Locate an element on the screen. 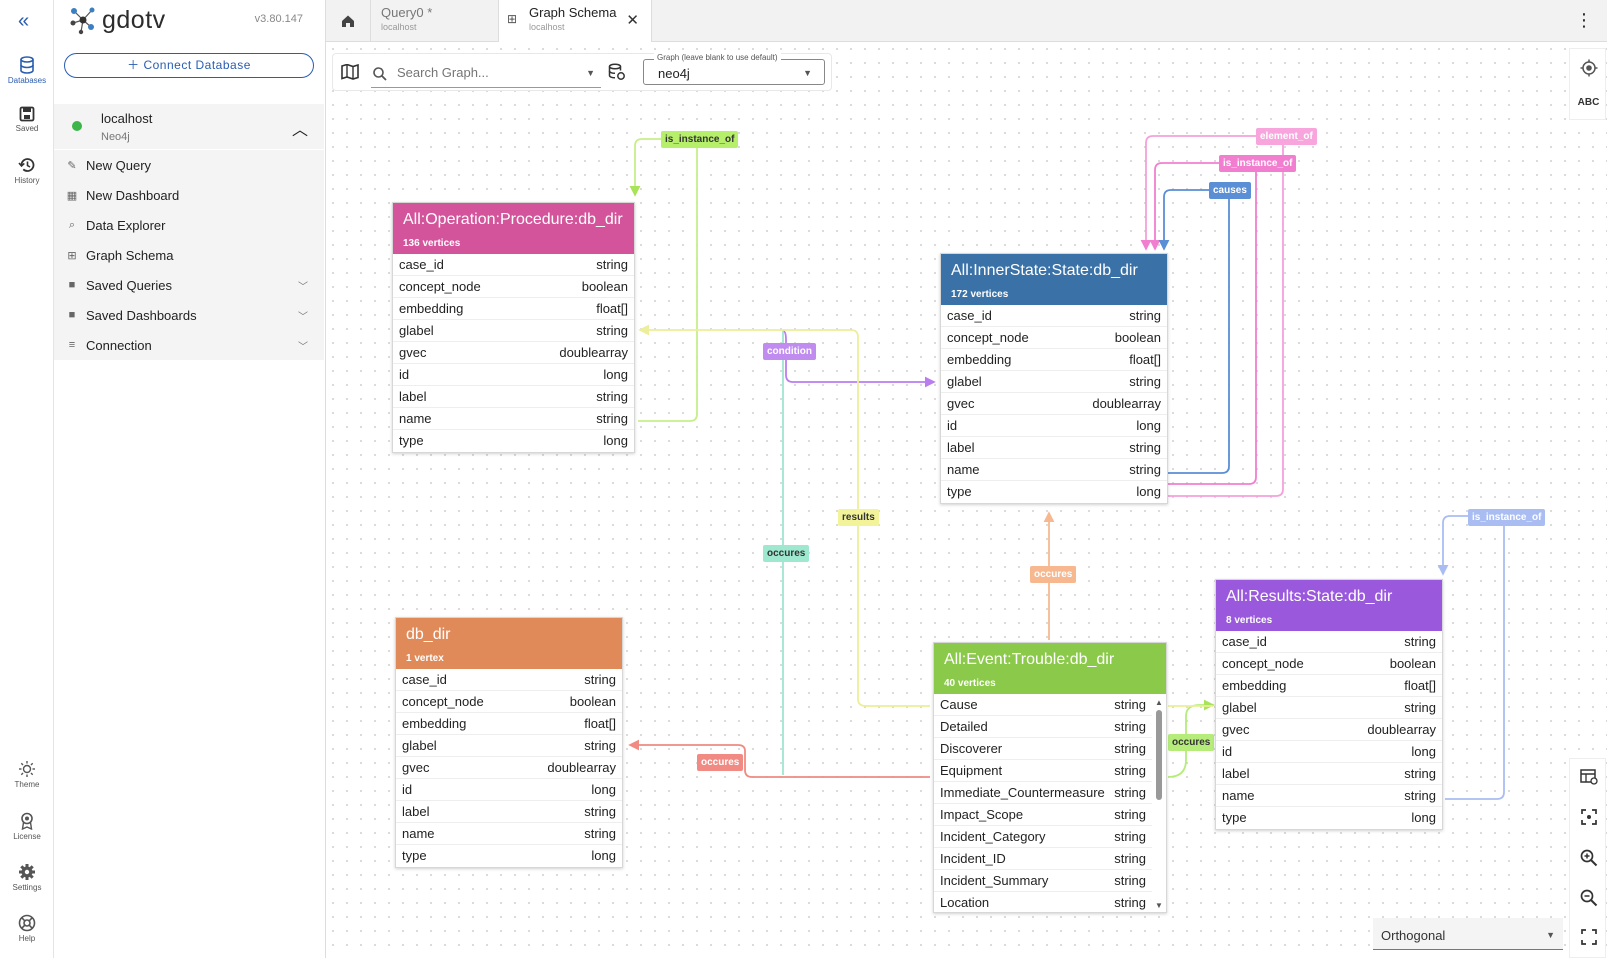 The height and width of the screenshot is (958, 1607). property-row: id long is located at coordinates (513, 375).